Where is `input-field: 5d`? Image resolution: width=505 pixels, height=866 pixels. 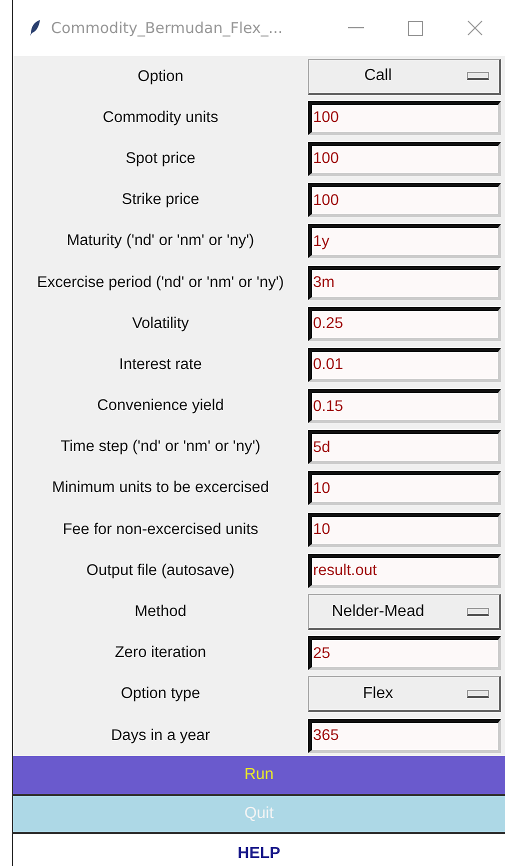 input-field: 5d is located at coordinates (404, 447).